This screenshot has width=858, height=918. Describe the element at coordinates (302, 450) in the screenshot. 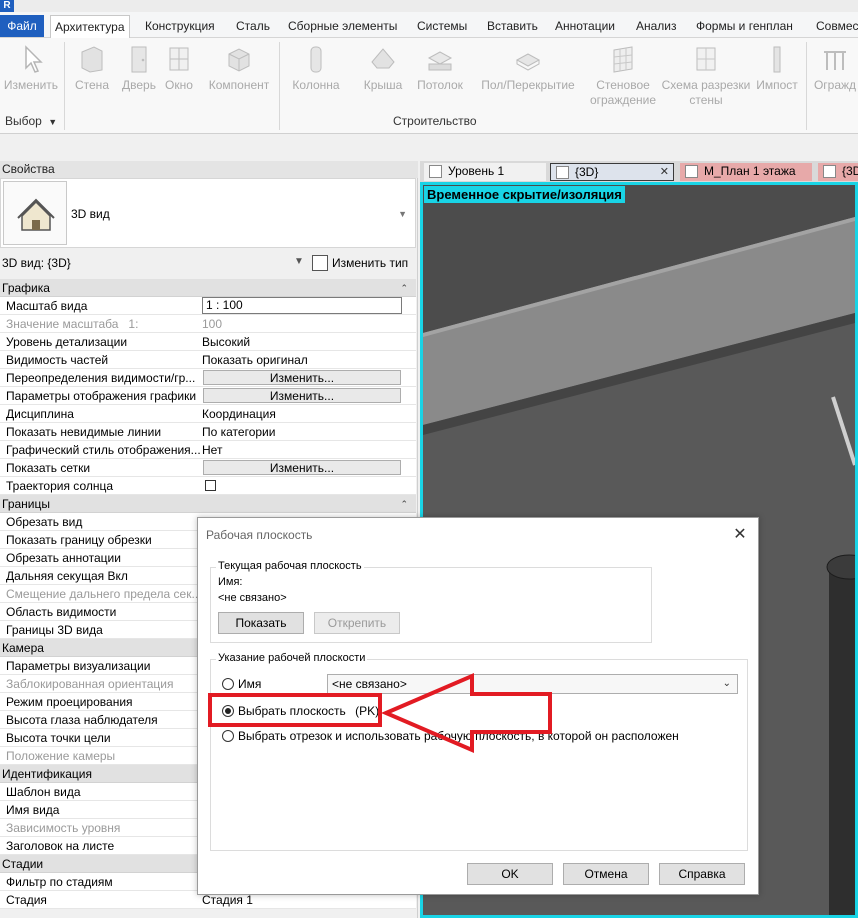

I see `property-value: Нет` at that location.